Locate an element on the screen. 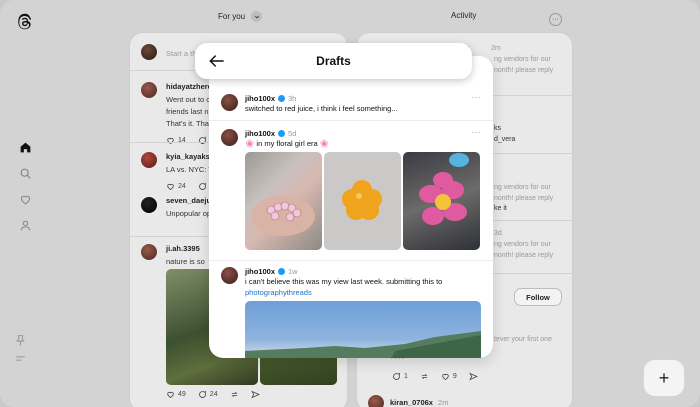 The height and width of the screenshot is (407, 700). balloon-illustration is located at coordinates (444, 189).